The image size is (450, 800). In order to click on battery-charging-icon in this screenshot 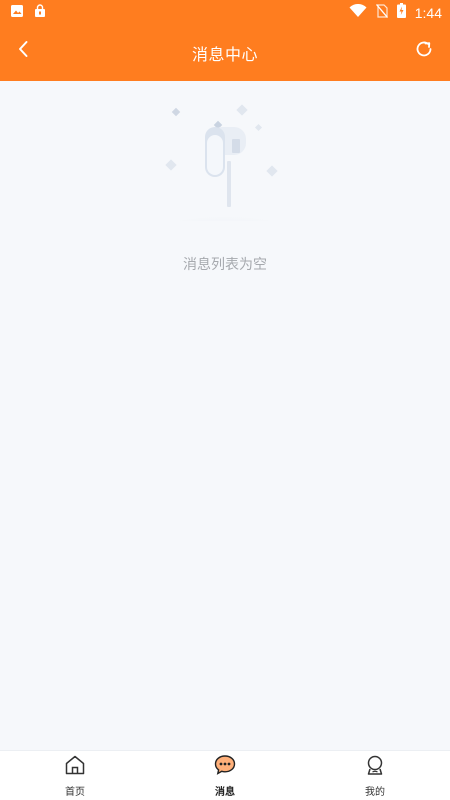, I will do `click(401, 12)`.